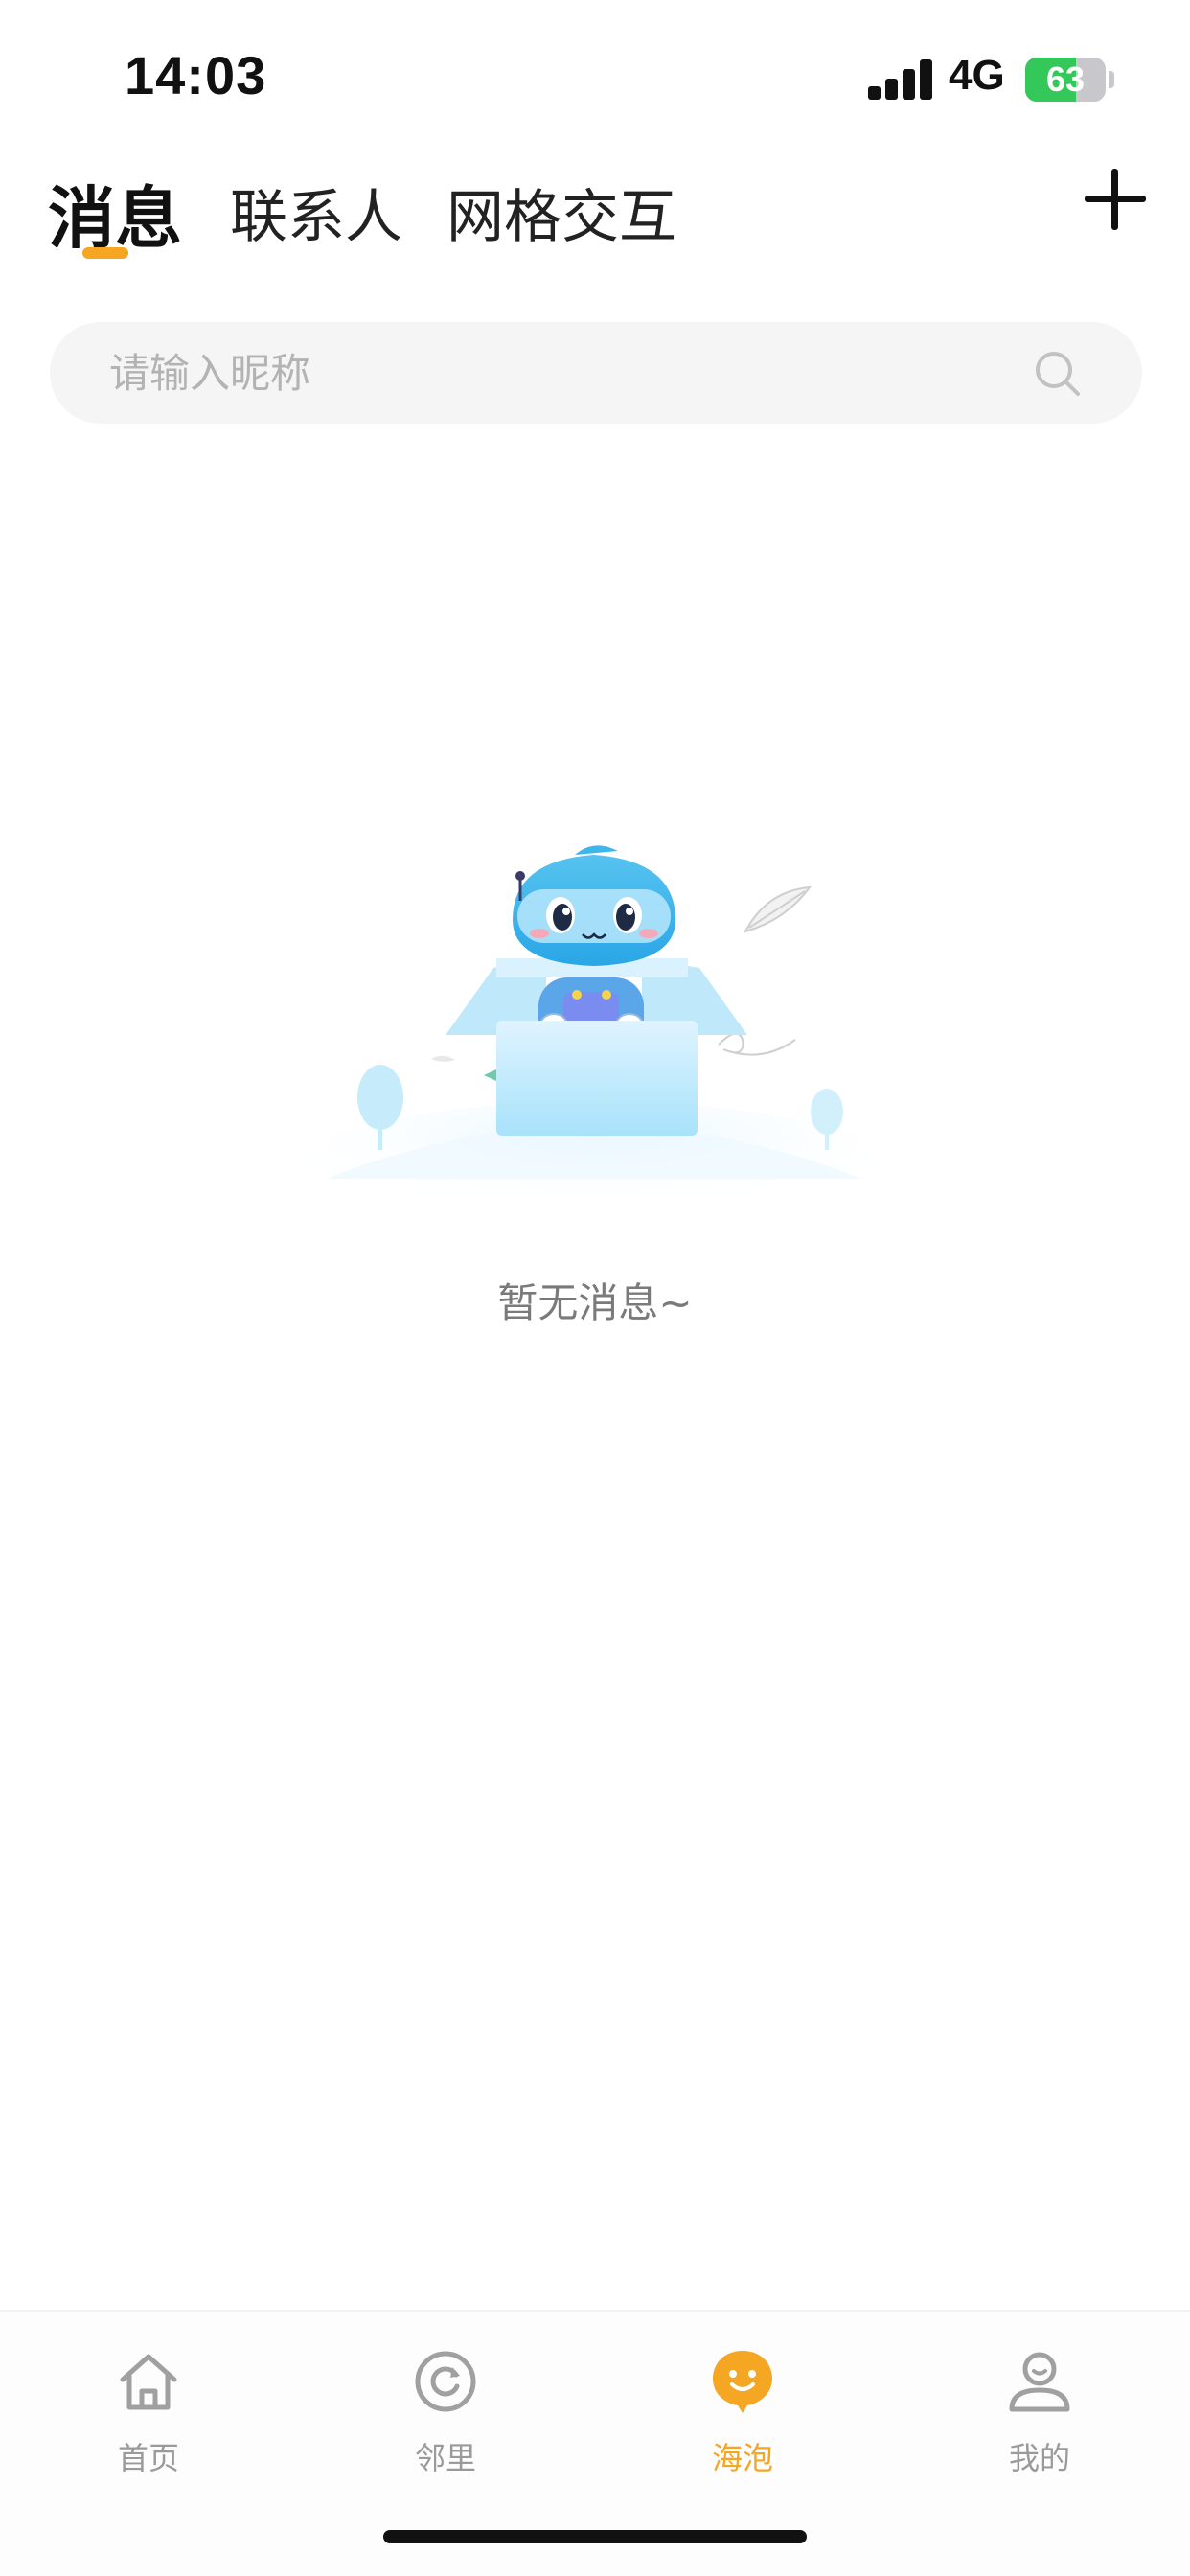 This screenshot has width=1190, height=2576. What do you see at coordinates (1115, 199) in the screenshot?
I see `add-button` at bounding box center [1115, 199].